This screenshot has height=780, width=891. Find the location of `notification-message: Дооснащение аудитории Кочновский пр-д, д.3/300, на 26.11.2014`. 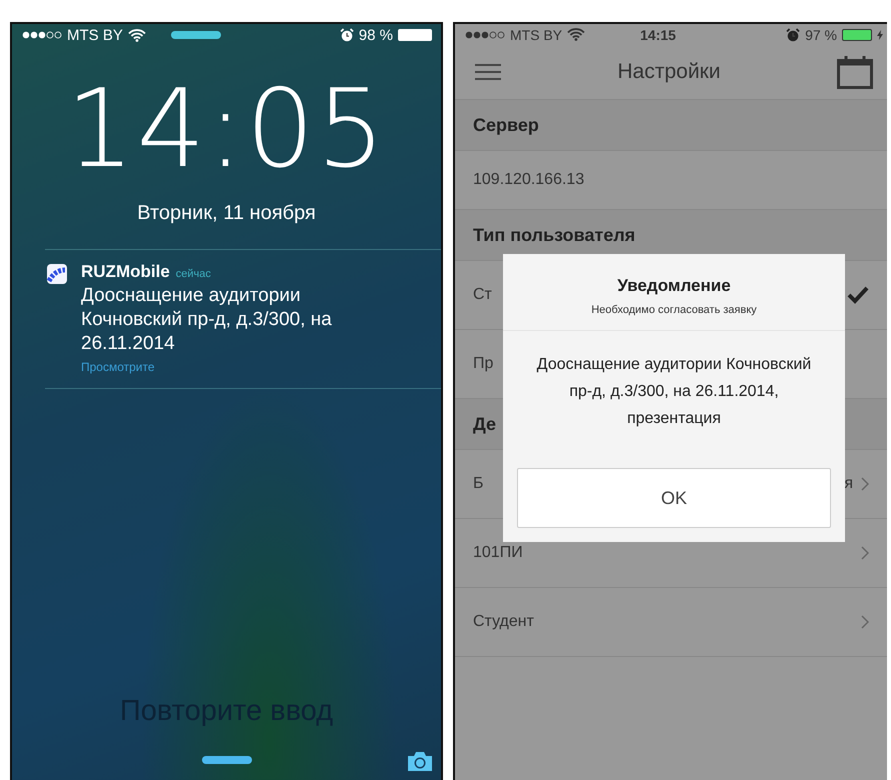

notification-message: Дооснащение аудитории Кочновский пр-д, д.3/300, на 26.11.2014 is located at coordinates (207, 320).